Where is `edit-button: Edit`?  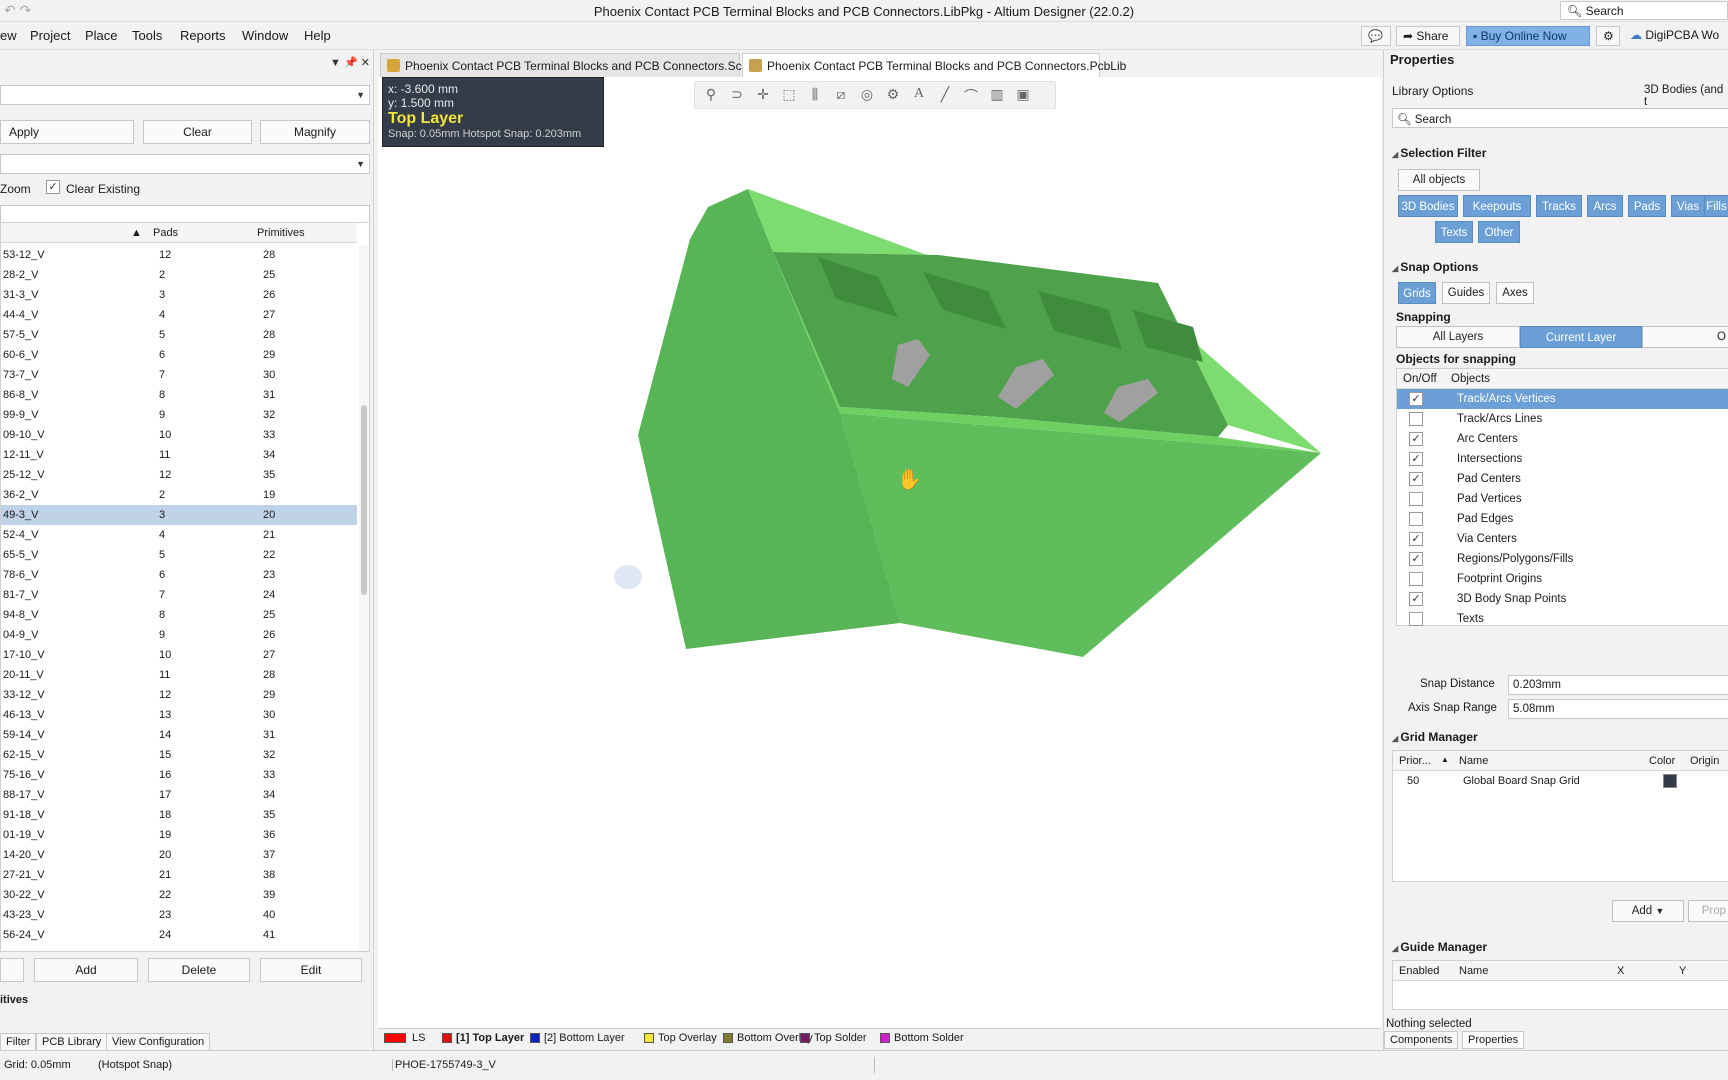
edit-button: Edit is located at coordinates (311, 970).